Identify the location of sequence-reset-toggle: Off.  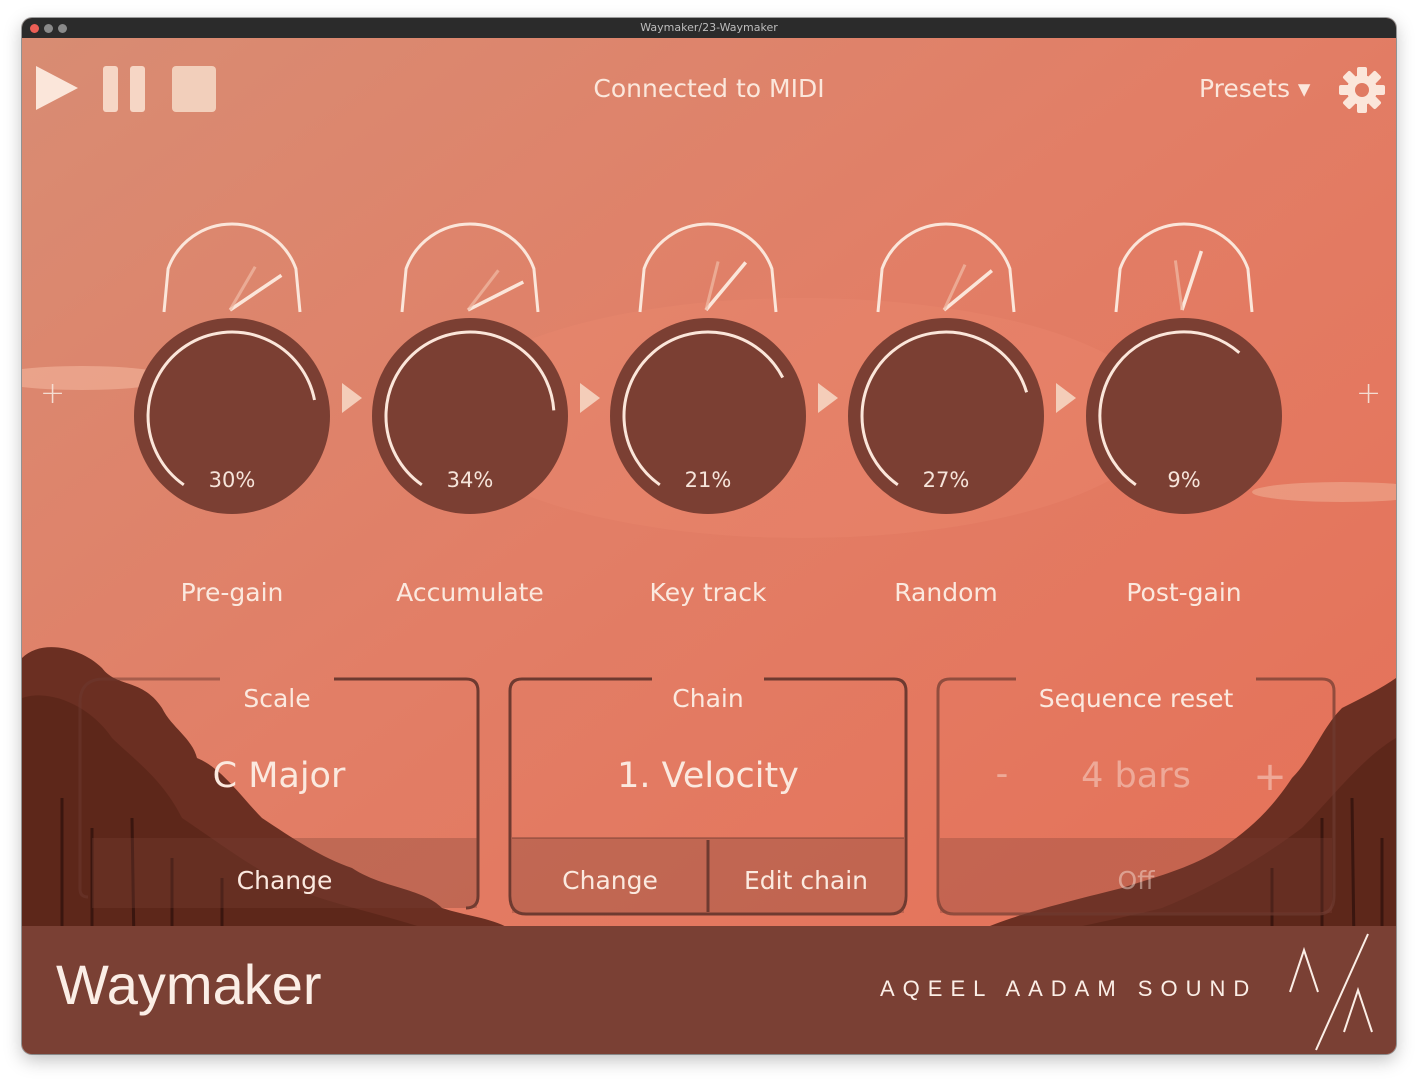
(1136, 880).